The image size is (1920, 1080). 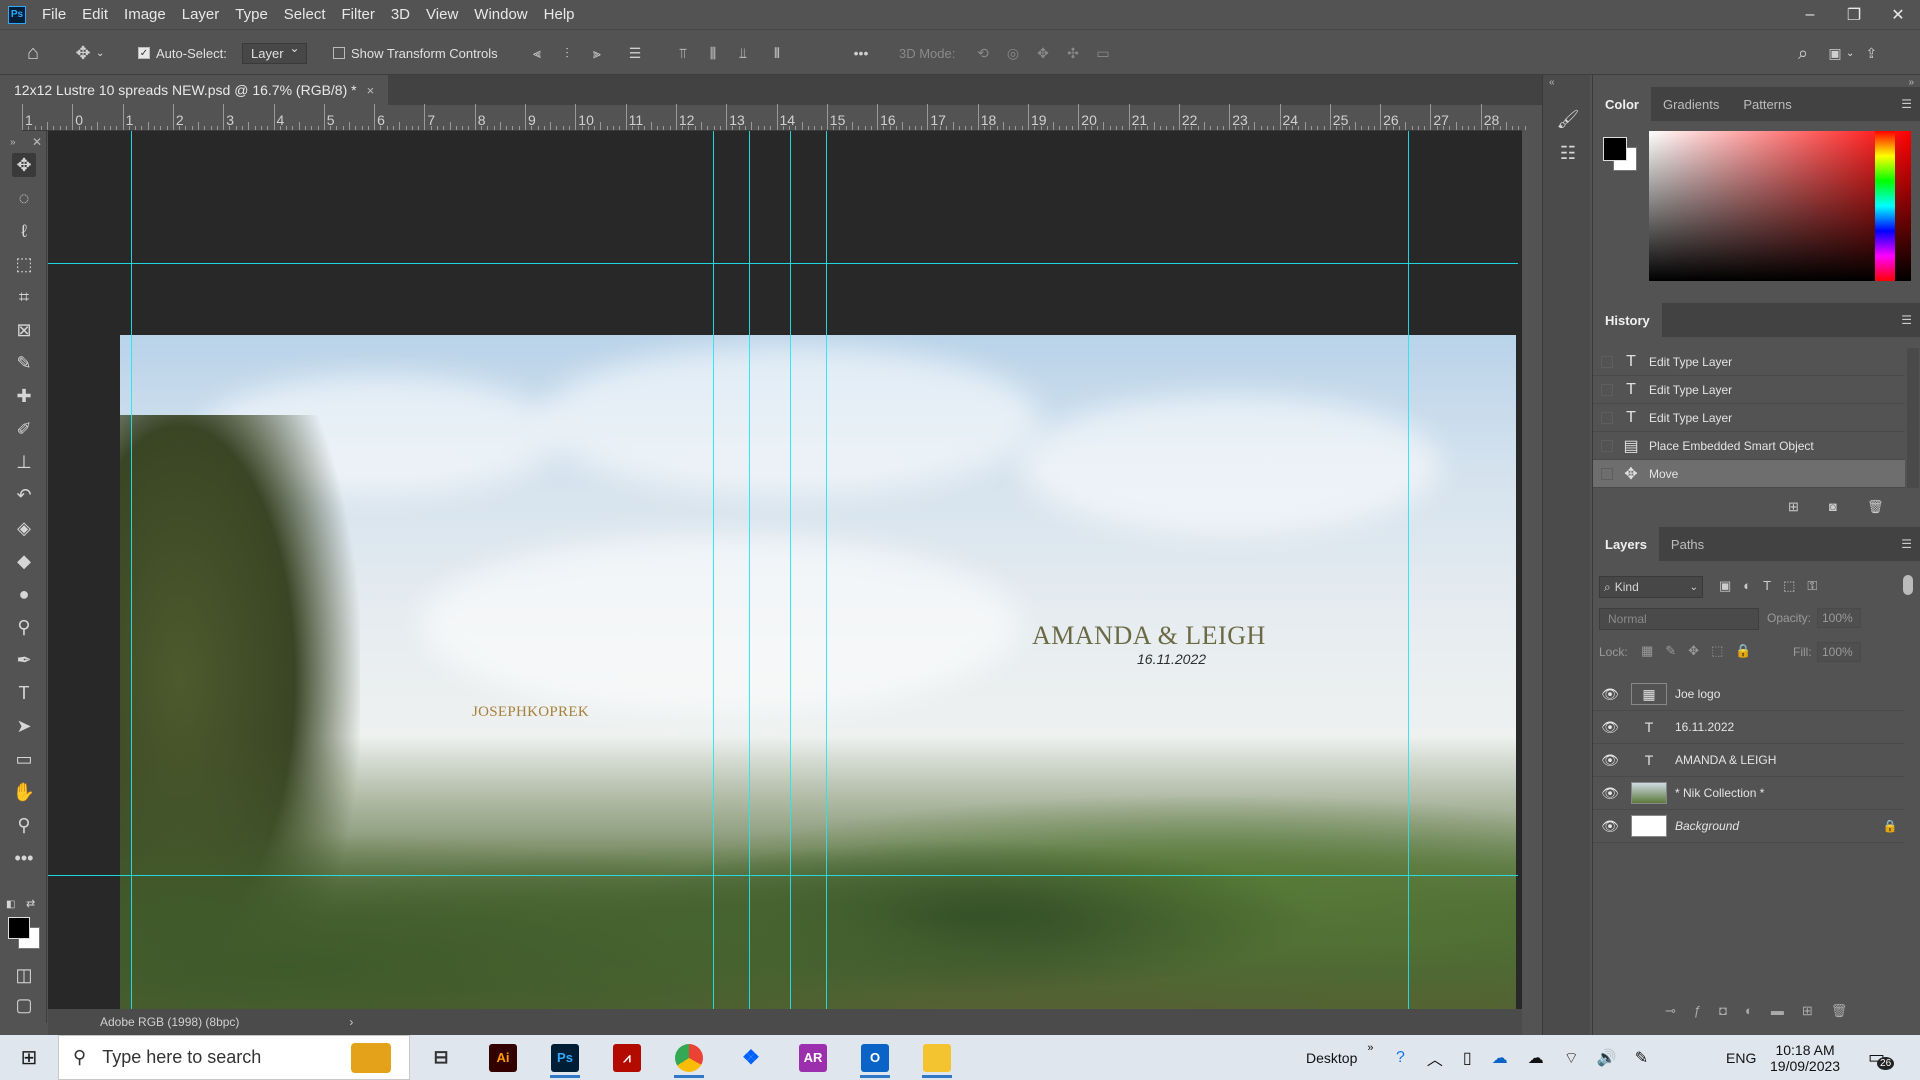 What do you see at coordinates (19, 928) in the screenshot?
I see `foreground-color-swatch` at bounding box center [19, 928].